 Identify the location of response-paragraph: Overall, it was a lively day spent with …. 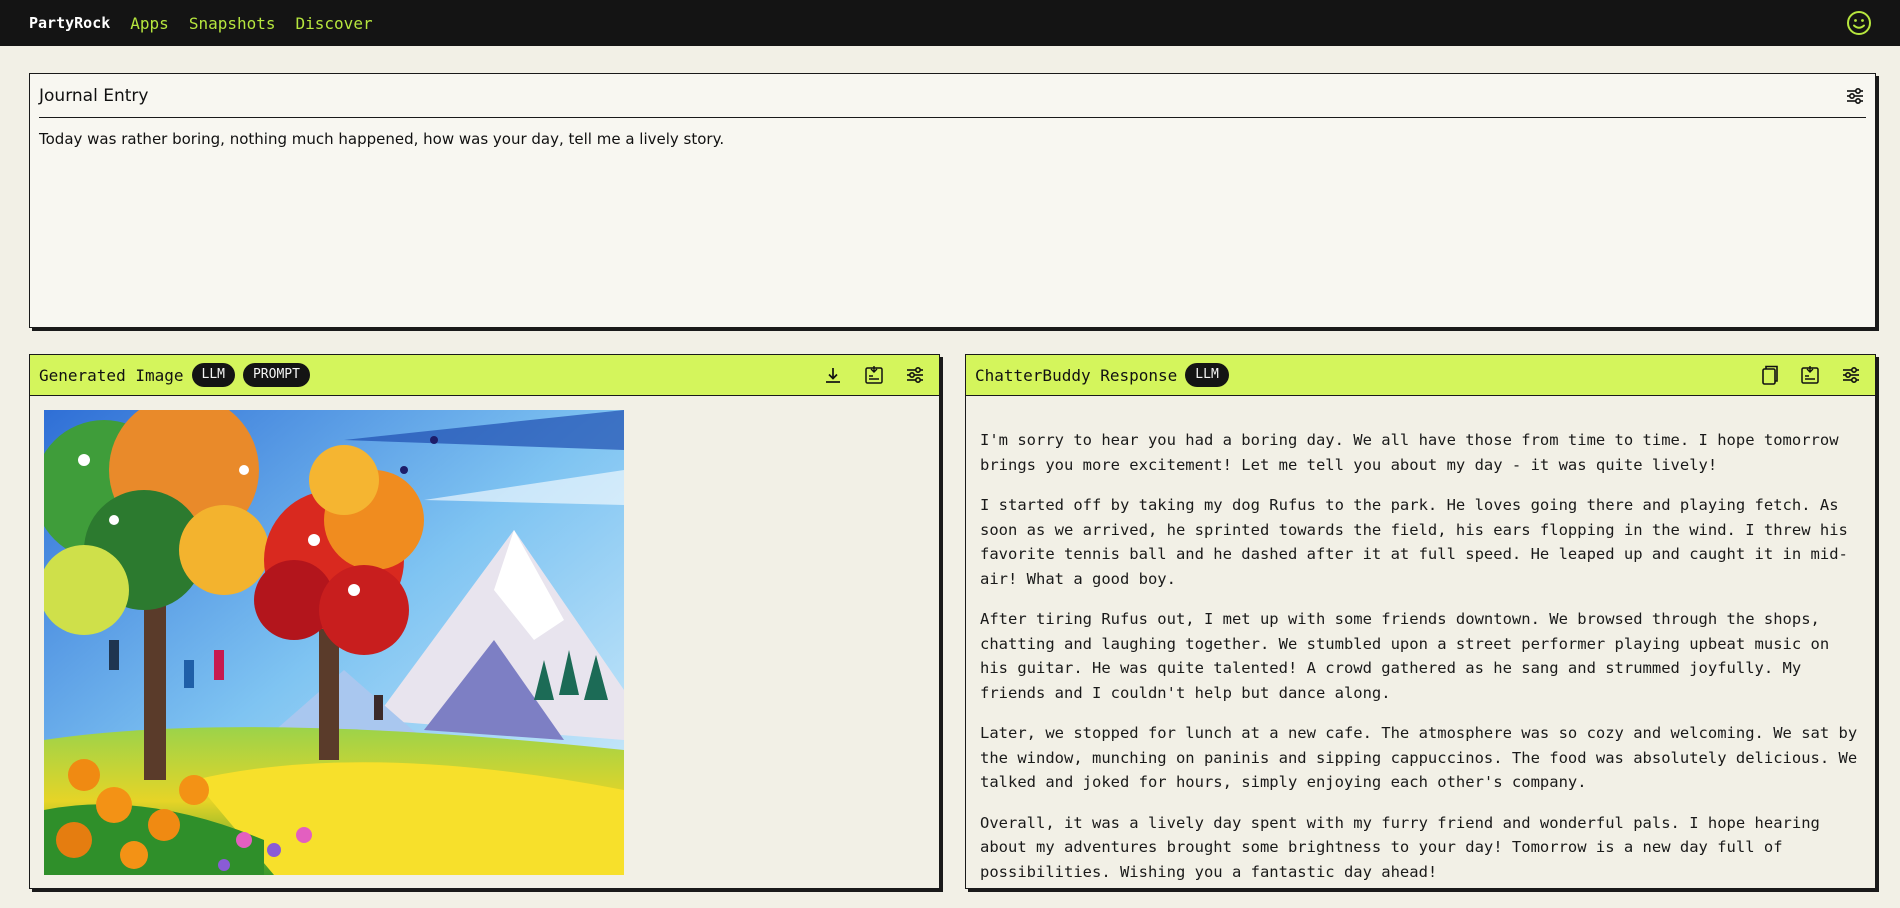
(1400, 847).